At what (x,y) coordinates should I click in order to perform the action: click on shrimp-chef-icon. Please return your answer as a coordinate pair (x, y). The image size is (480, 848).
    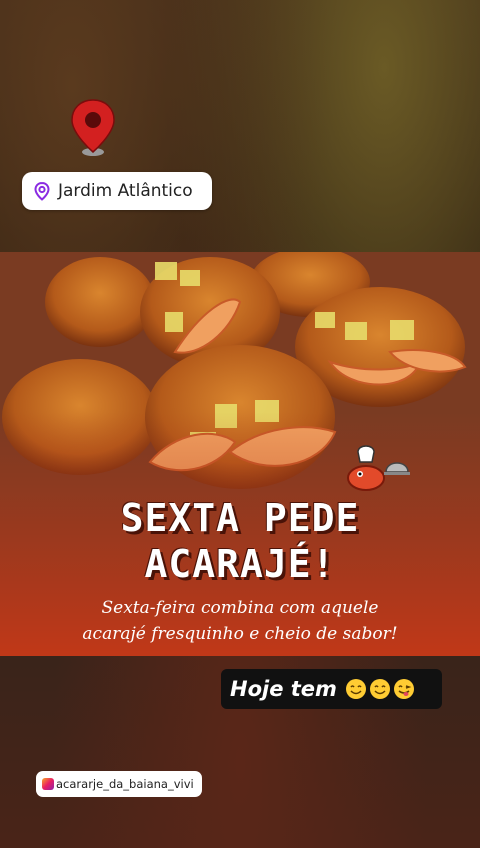
    Looking at the image, I should click on (378, 468).